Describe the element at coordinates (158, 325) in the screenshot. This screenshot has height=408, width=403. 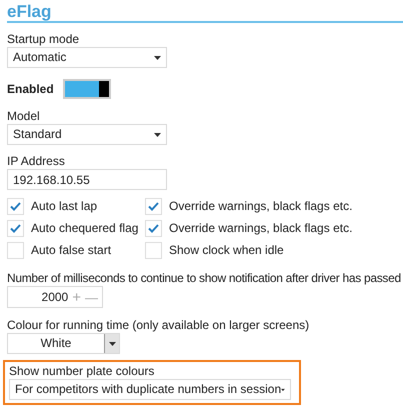
I see `field-label: Colour for running time (only available on larger screens)` at that location.